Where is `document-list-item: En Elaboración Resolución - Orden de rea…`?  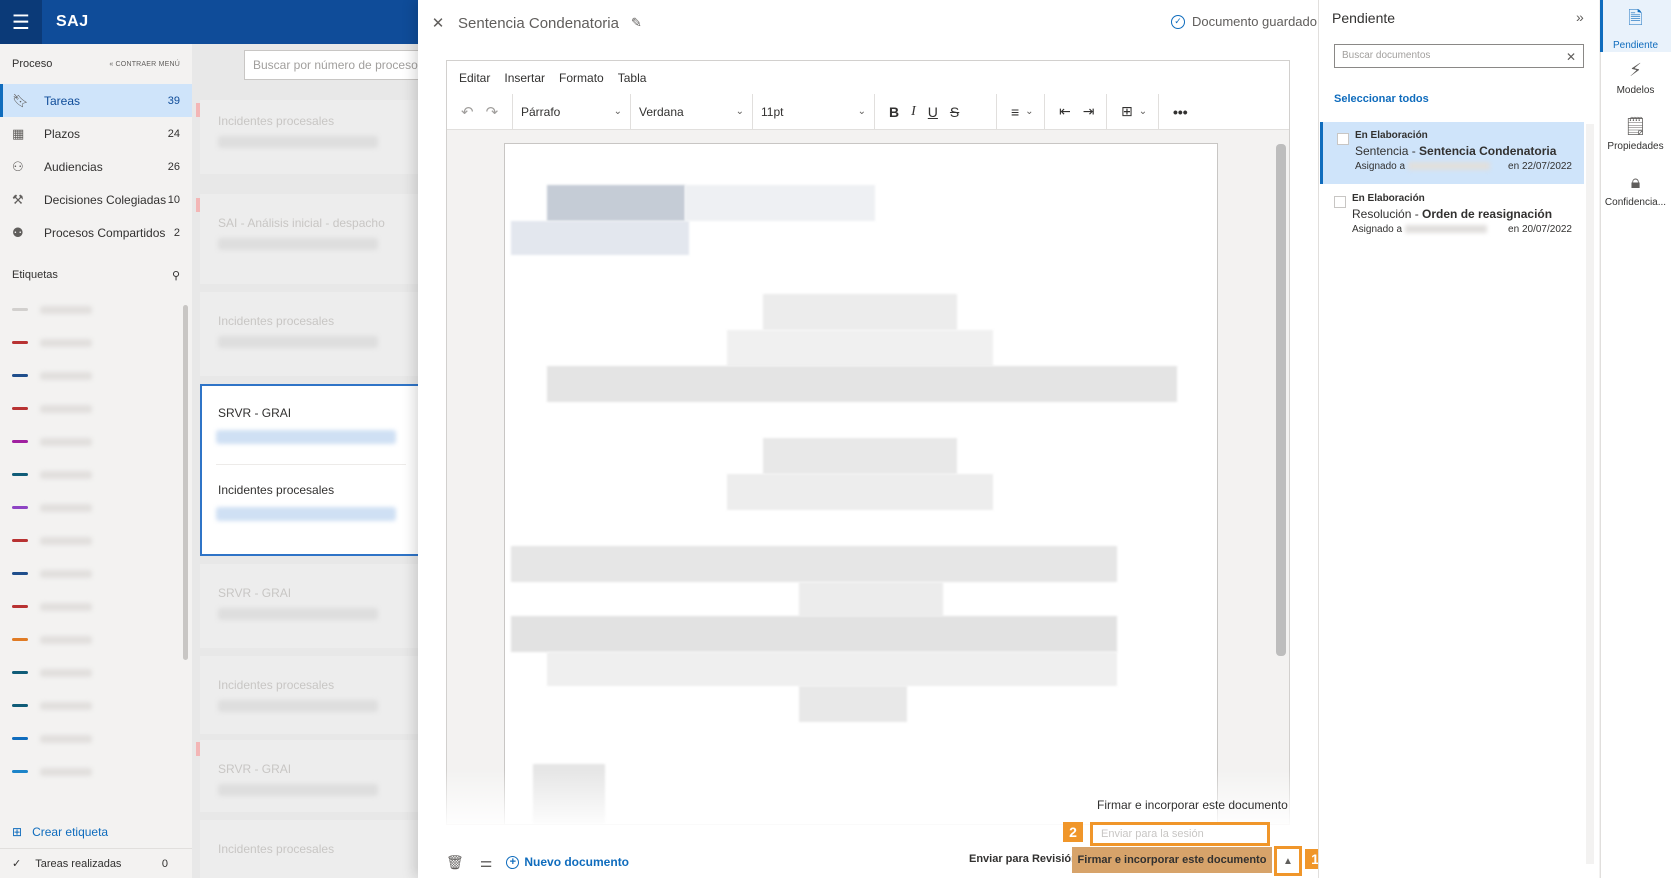 document-list-item: En Elaboración Resolución - Orden de rea… is located at coordinates (1452, 216).